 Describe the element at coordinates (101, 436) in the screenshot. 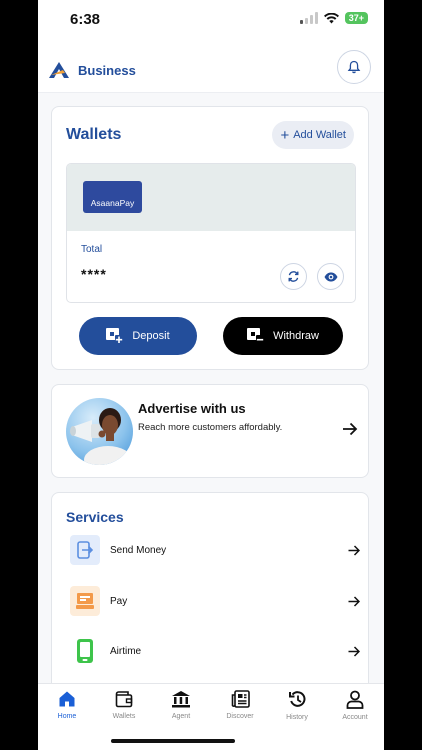

I see `megaphone-person-illustration` at that location.